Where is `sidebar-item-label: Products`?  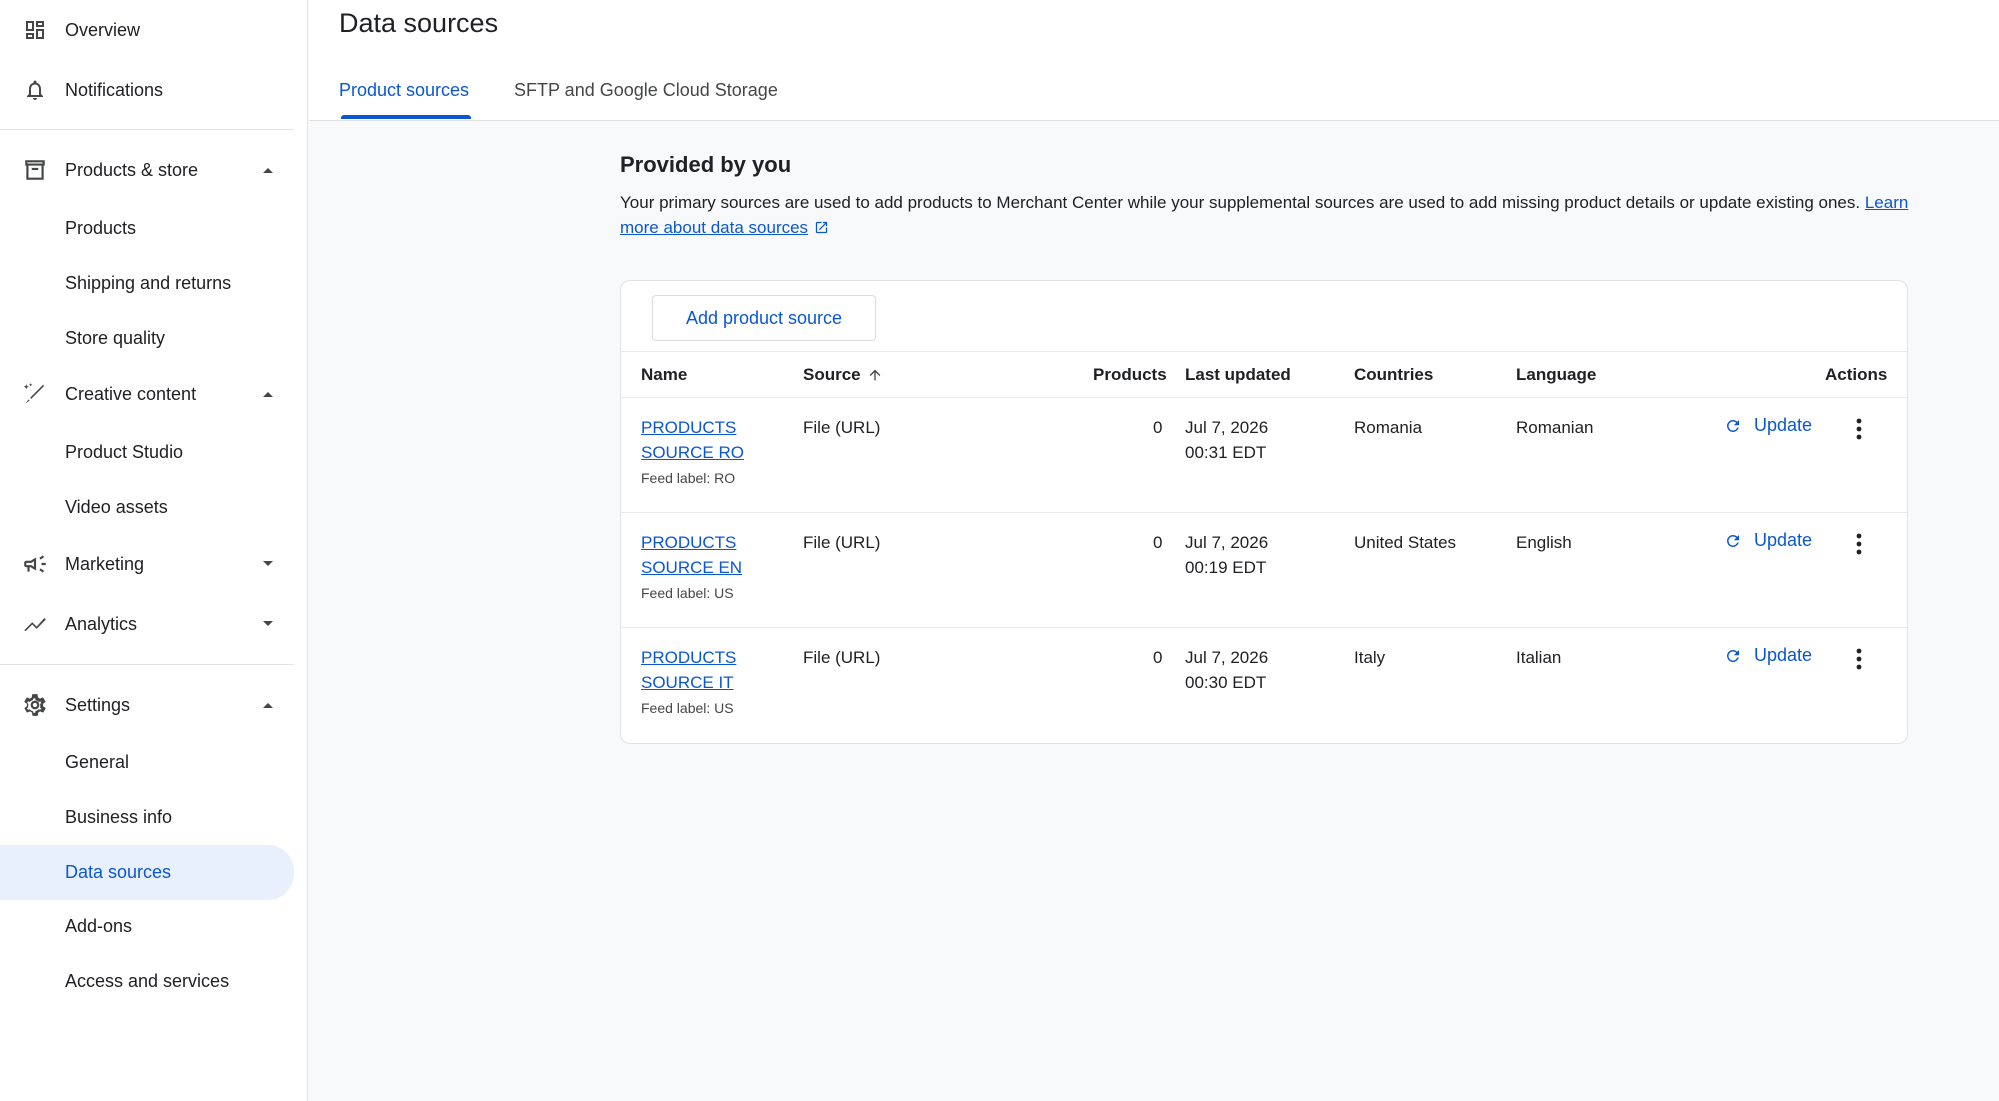
sidebar-item-label: Products is located at coordinates (101, 227).